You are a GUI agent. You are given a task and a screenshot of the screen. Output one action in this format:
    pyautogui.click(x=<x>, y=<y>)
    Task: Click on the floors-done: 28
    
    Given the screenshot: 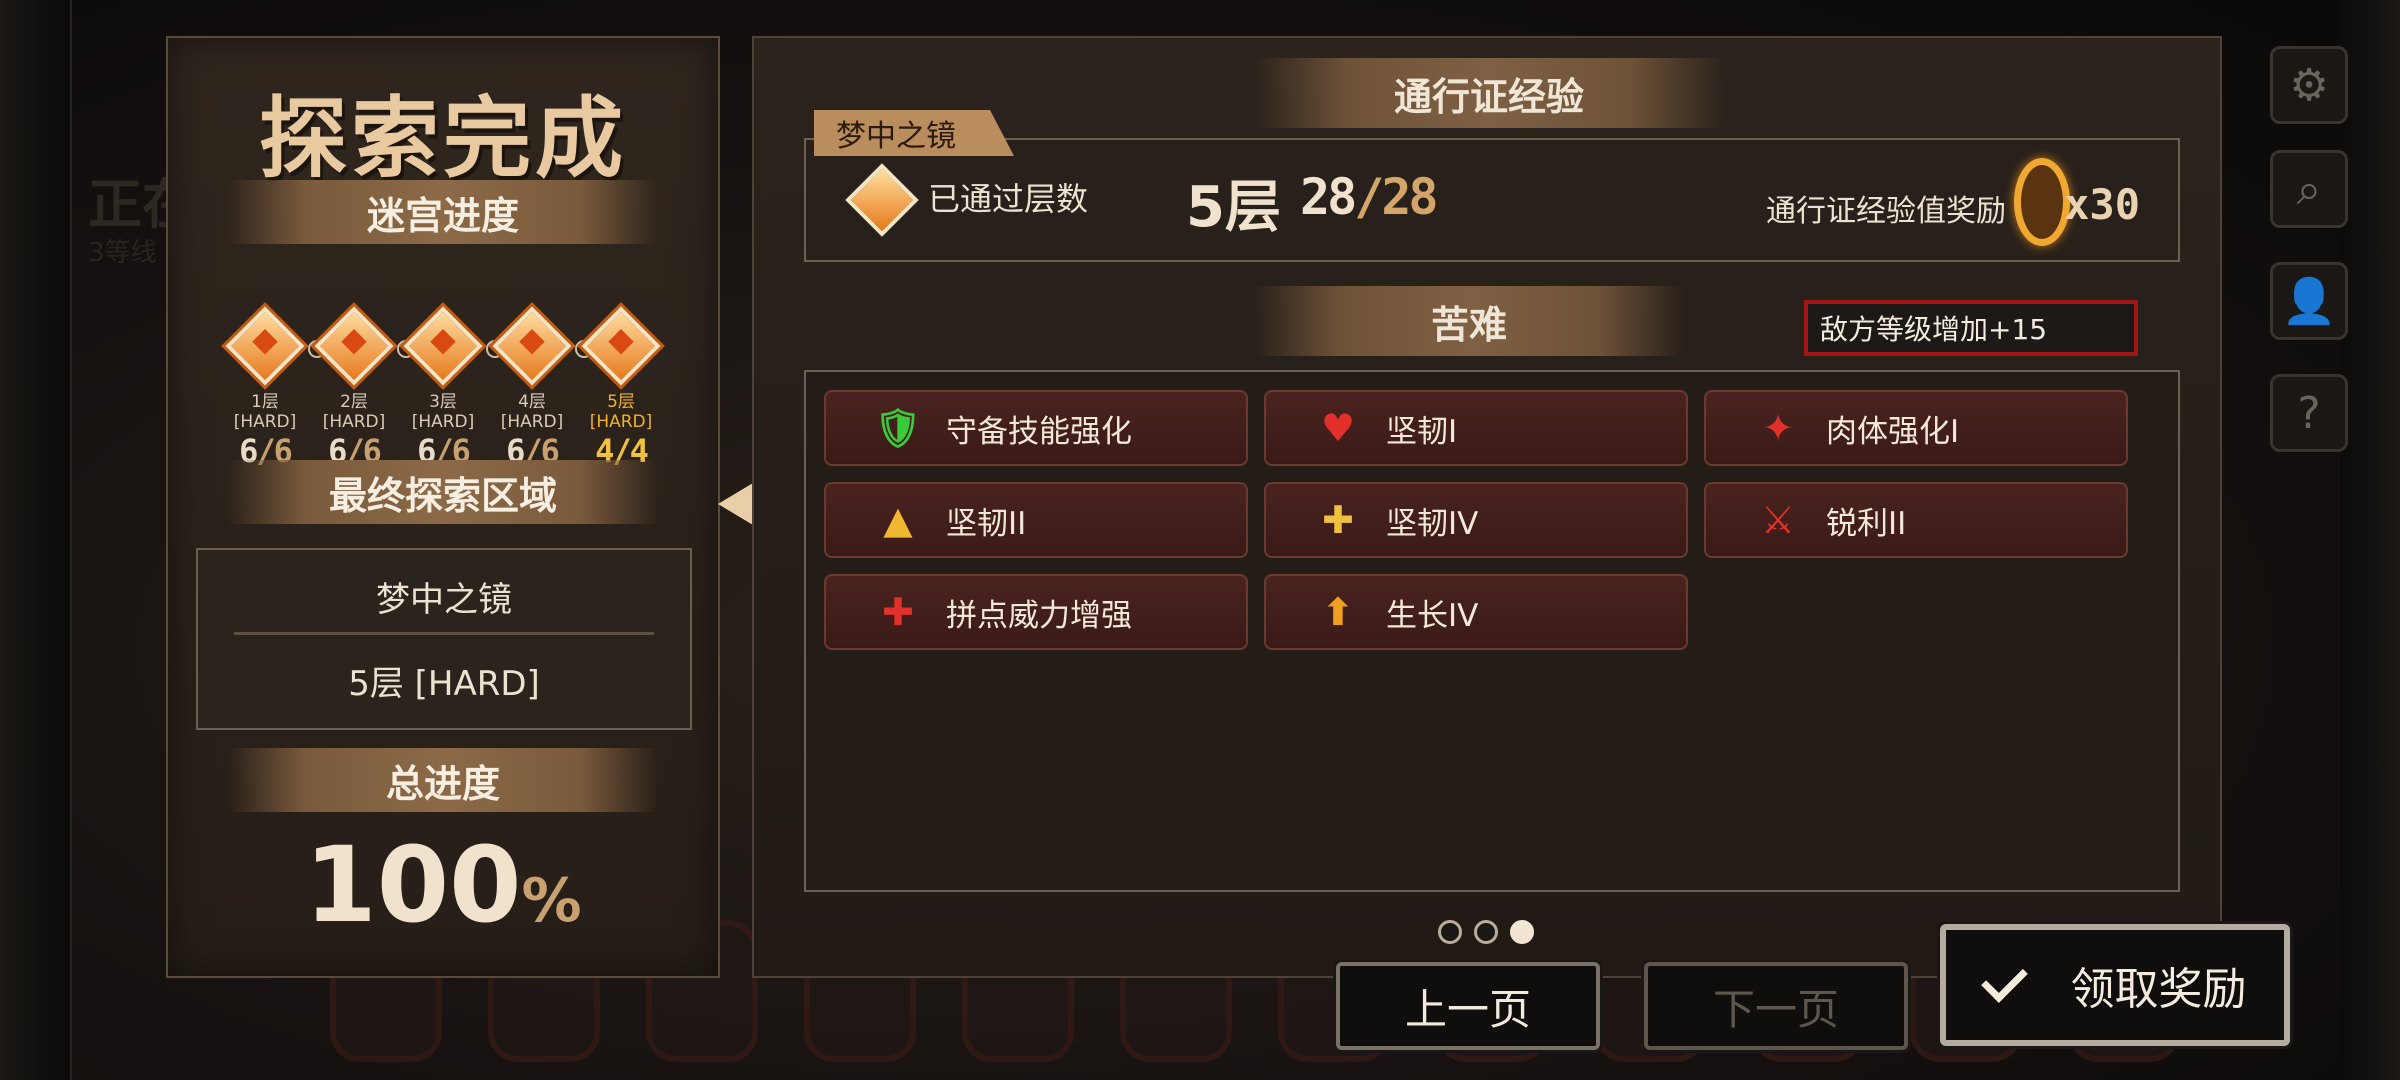 What is the action you would take?
    pyautogui.click(x=1328, y=197)
    